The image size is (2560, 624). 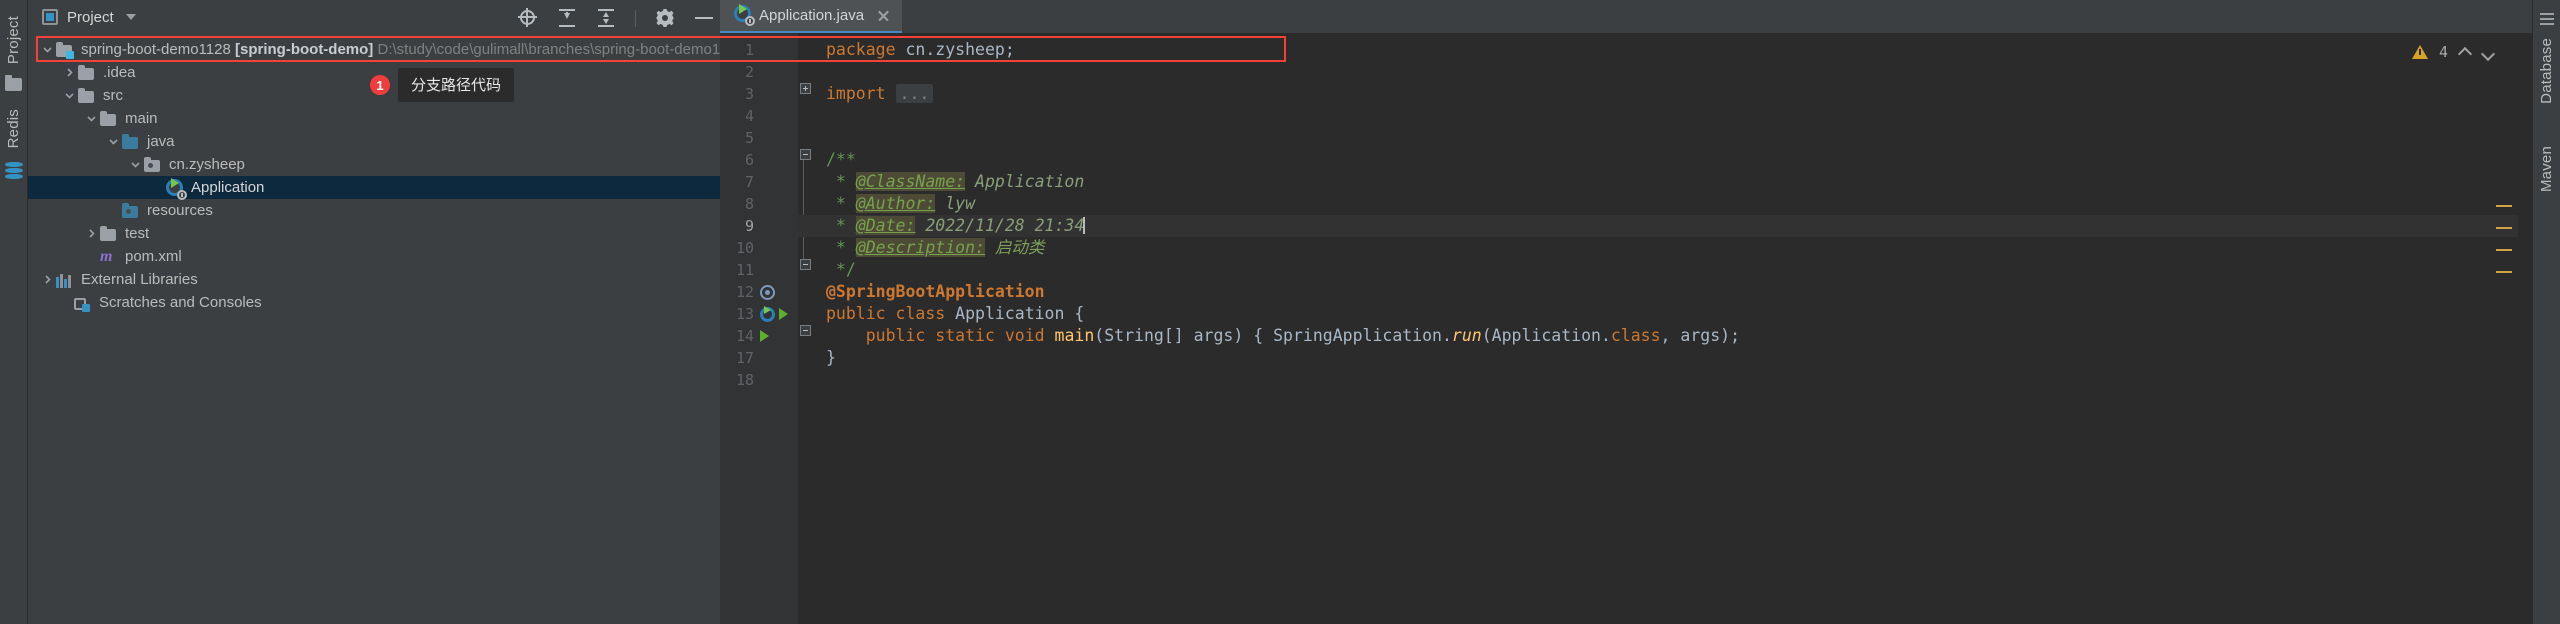 What do you see at coordinates (2546, 19) in the screenshot?
I see `hamburger-menu-icon` at bounding box center [2546, 19].